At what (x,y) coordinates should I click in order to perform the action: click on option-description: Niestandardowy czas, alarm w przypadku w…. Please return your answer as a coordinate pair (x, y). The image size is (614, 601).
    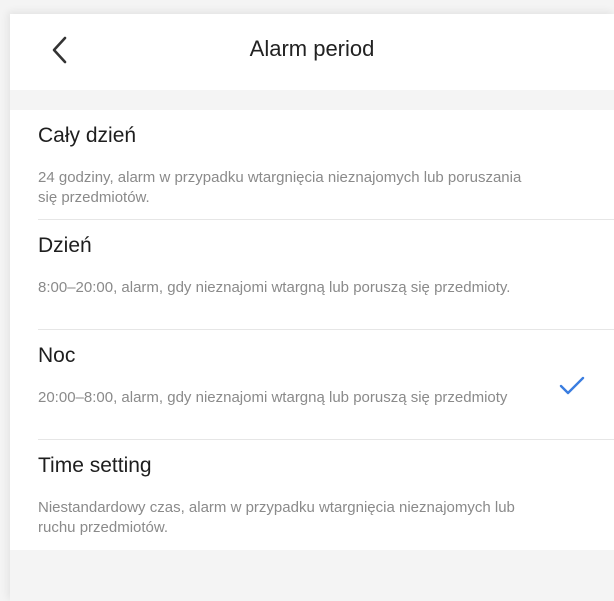
    Looking at the image, I should click on (276, 517).